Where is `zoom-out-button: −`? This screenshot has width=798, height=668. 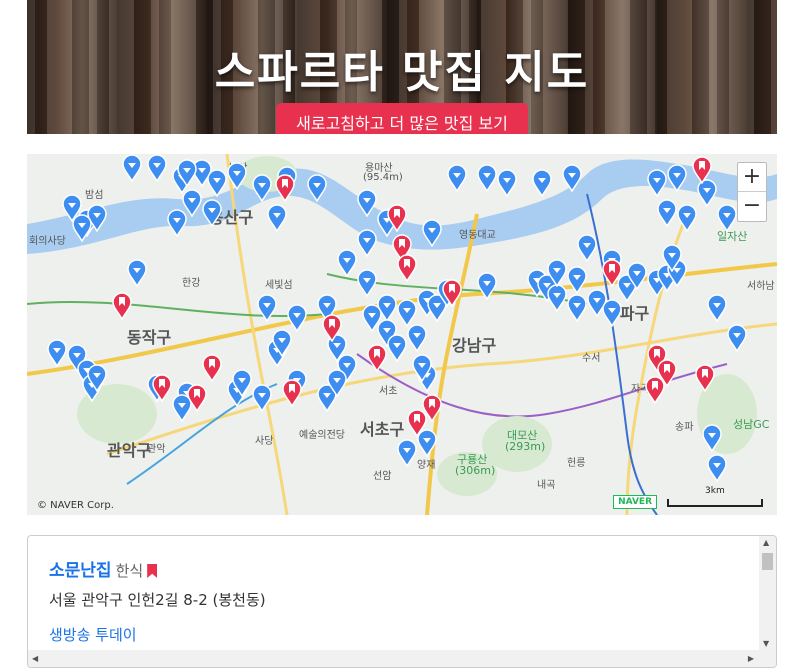
zoom-out-button: − is located at coordinates (752, 206).